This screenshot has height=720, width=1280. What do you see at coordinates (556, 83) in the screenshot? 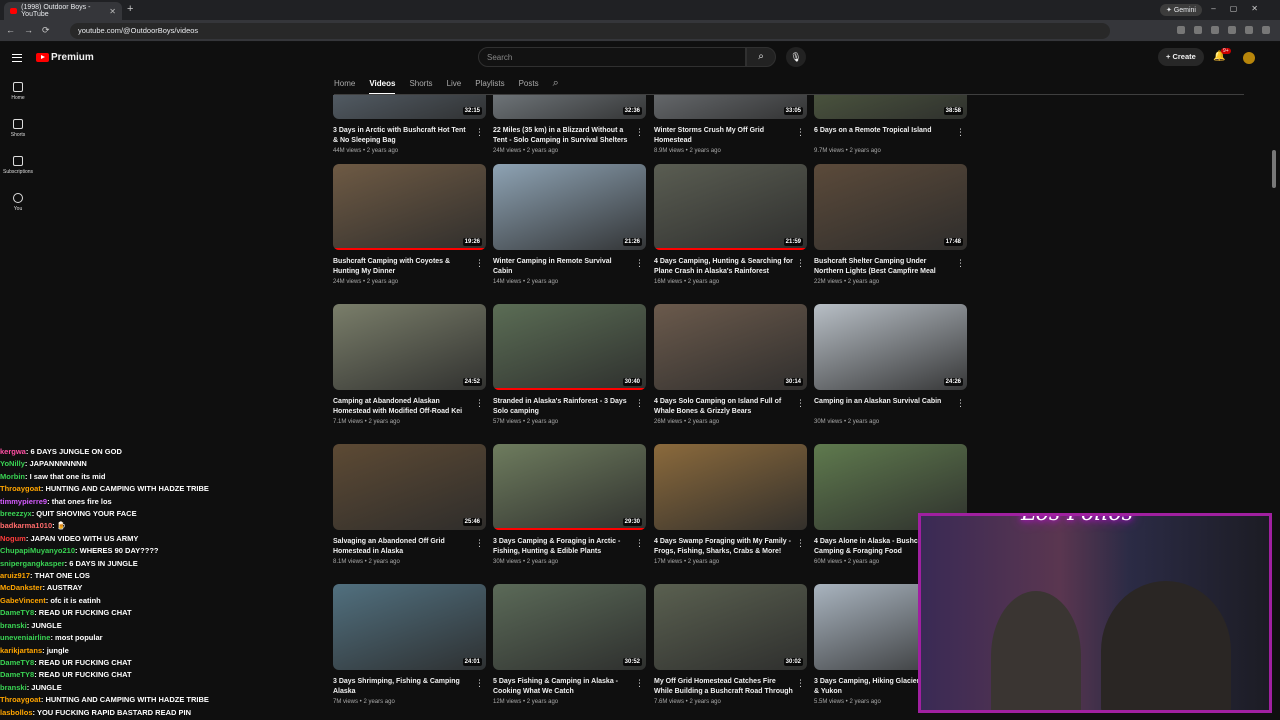
I see `channel-search-icon: ⌕` at bounding box center [556, 83].